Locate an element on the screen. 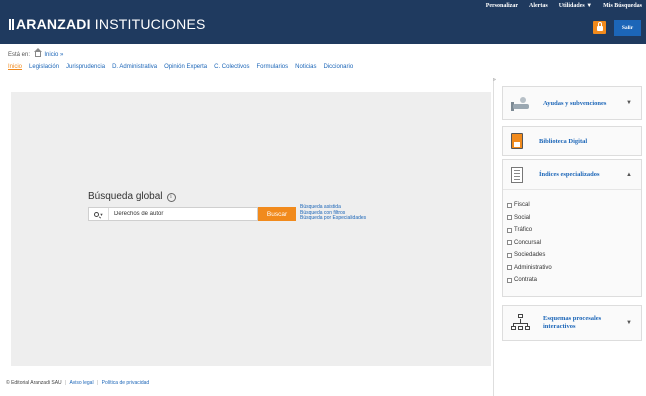 The width and height of the screenshot is (646, 396). search-box: ▼ is located at coordinates (173, 214).